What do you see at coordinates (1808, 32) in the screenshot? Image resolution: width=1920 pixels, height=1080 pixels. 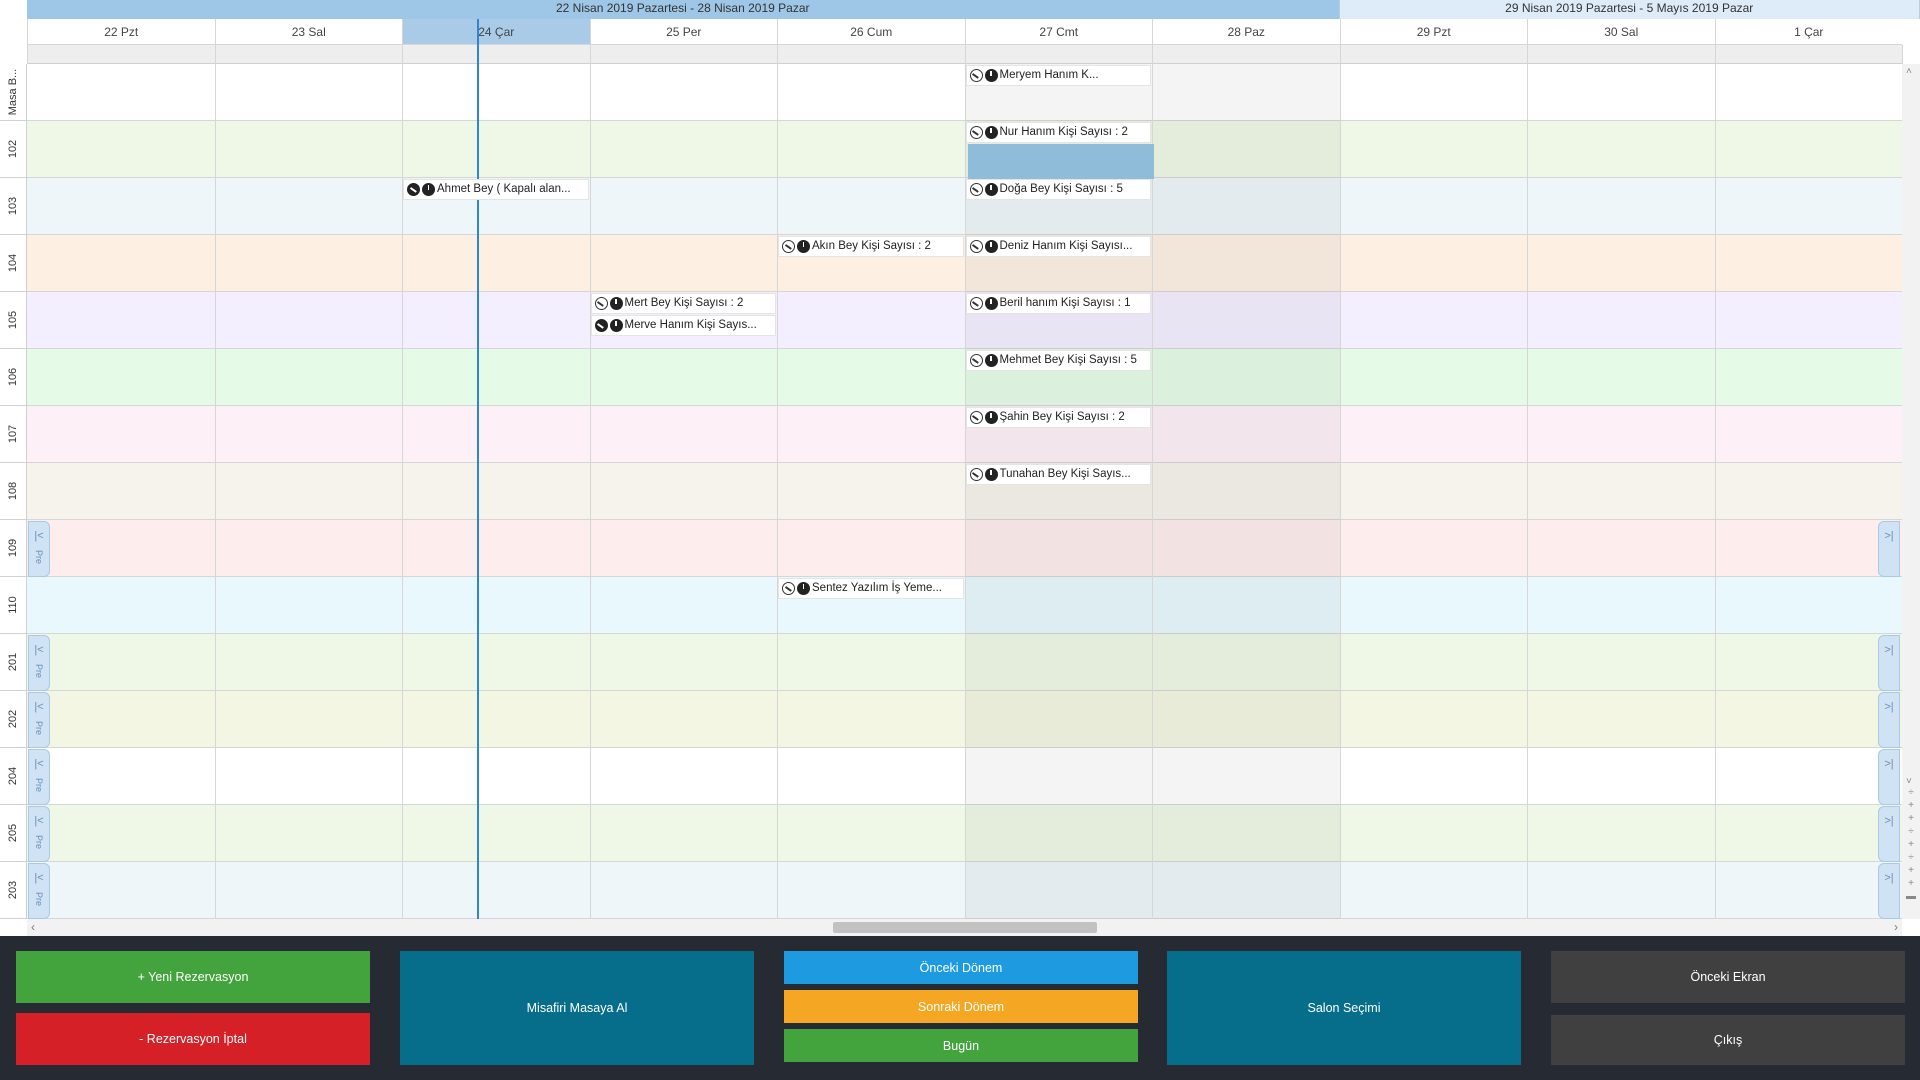 I see `day-header: 1 Çar` at bounding box center [1808, 32].